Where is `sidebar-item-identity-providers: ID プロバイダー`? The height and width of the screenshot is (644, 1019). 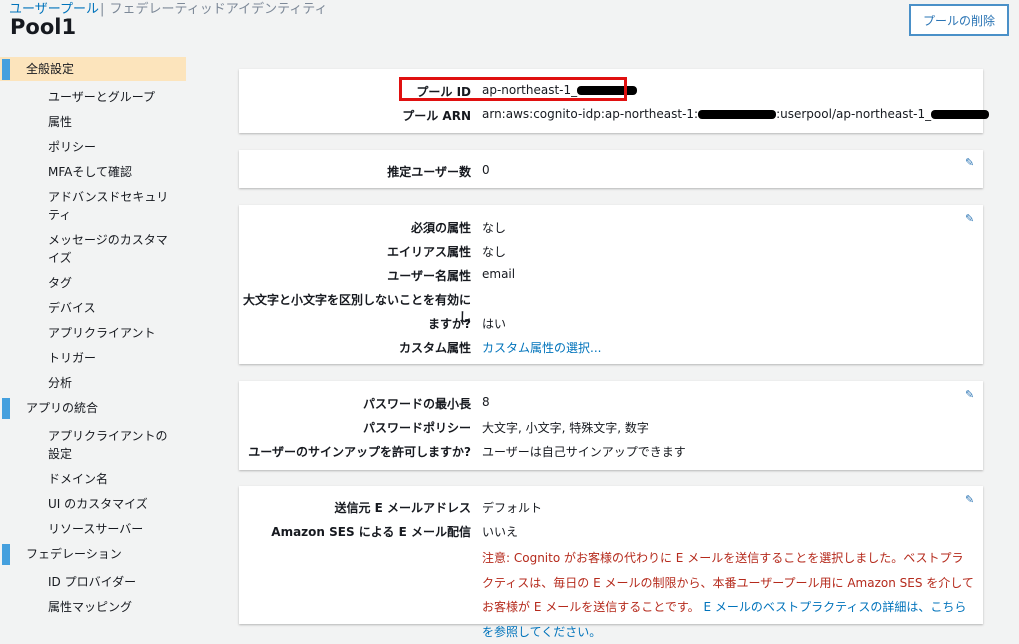 sidebar-item-identity-providers: ID プロバイダー is located at coordinates (93, 582).